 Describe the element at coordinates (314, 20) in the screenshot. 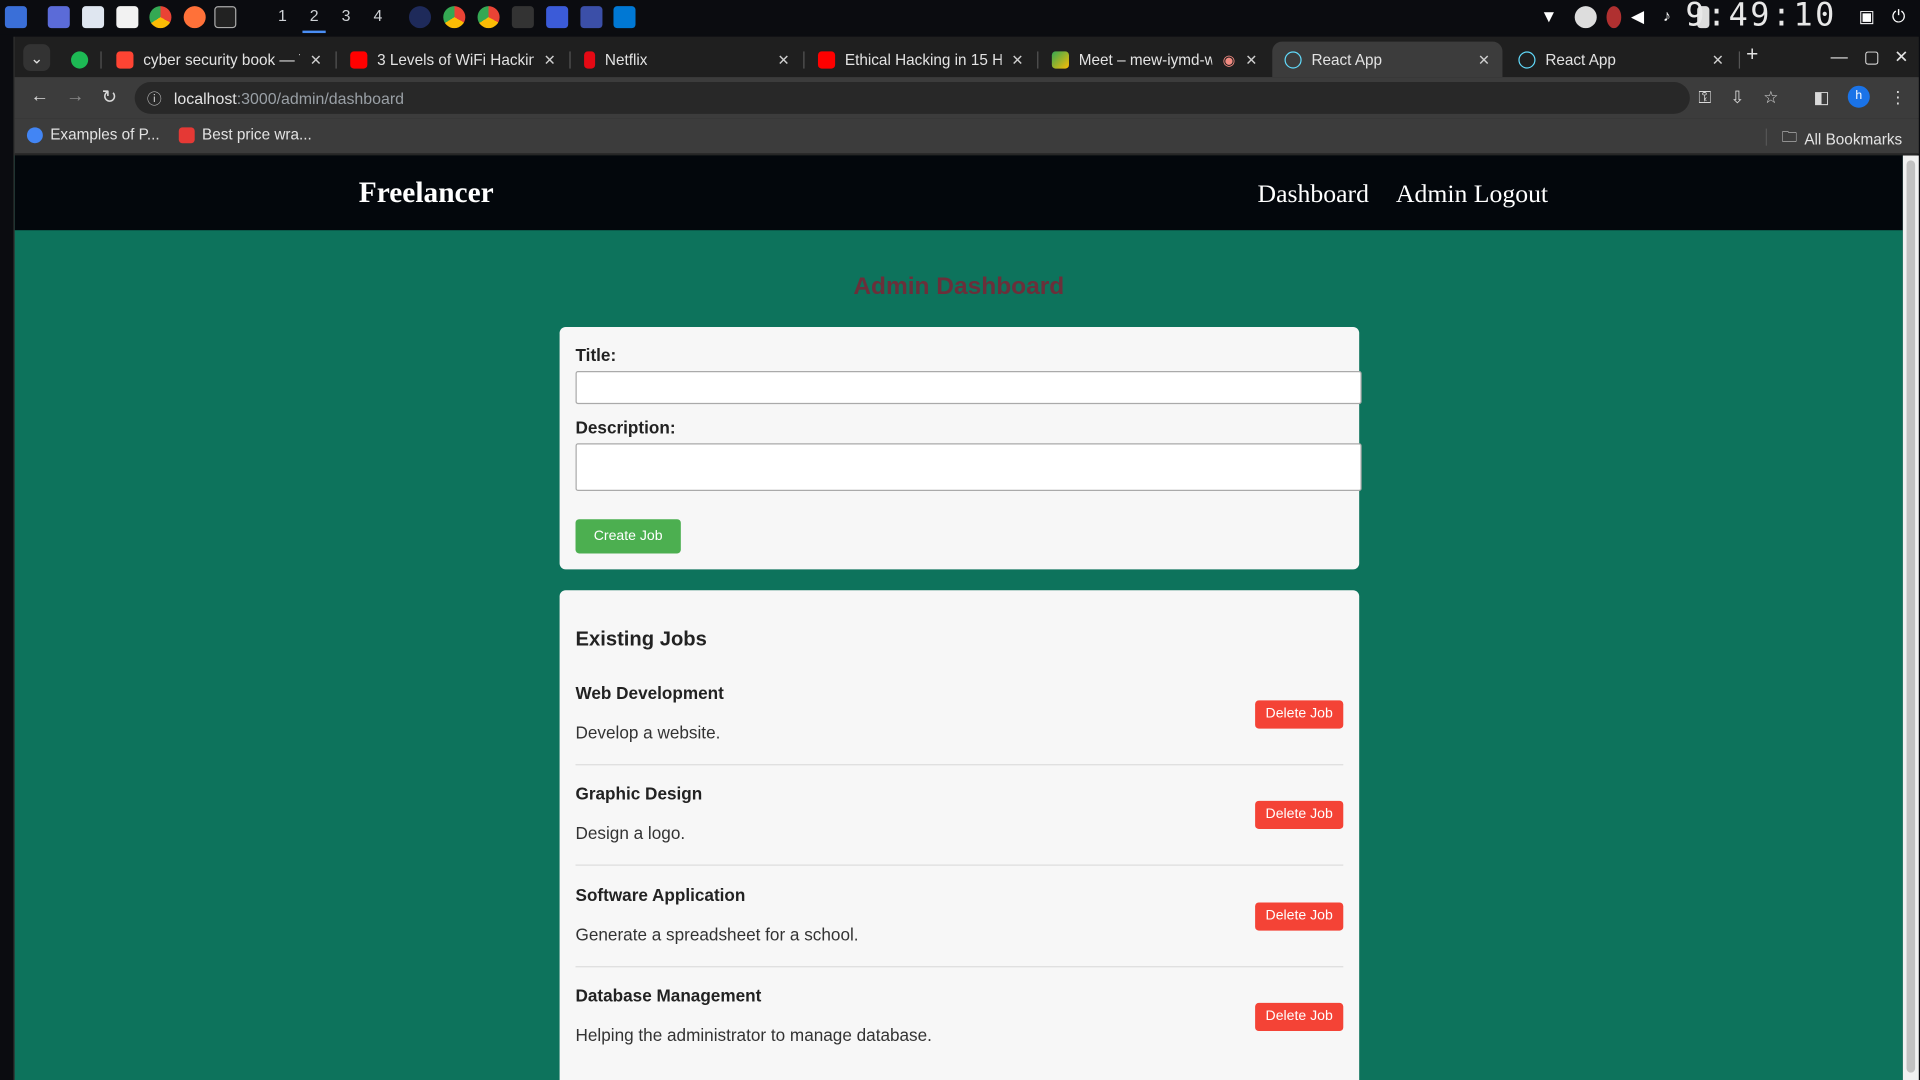

I see `workspace-2: 2` at that location.